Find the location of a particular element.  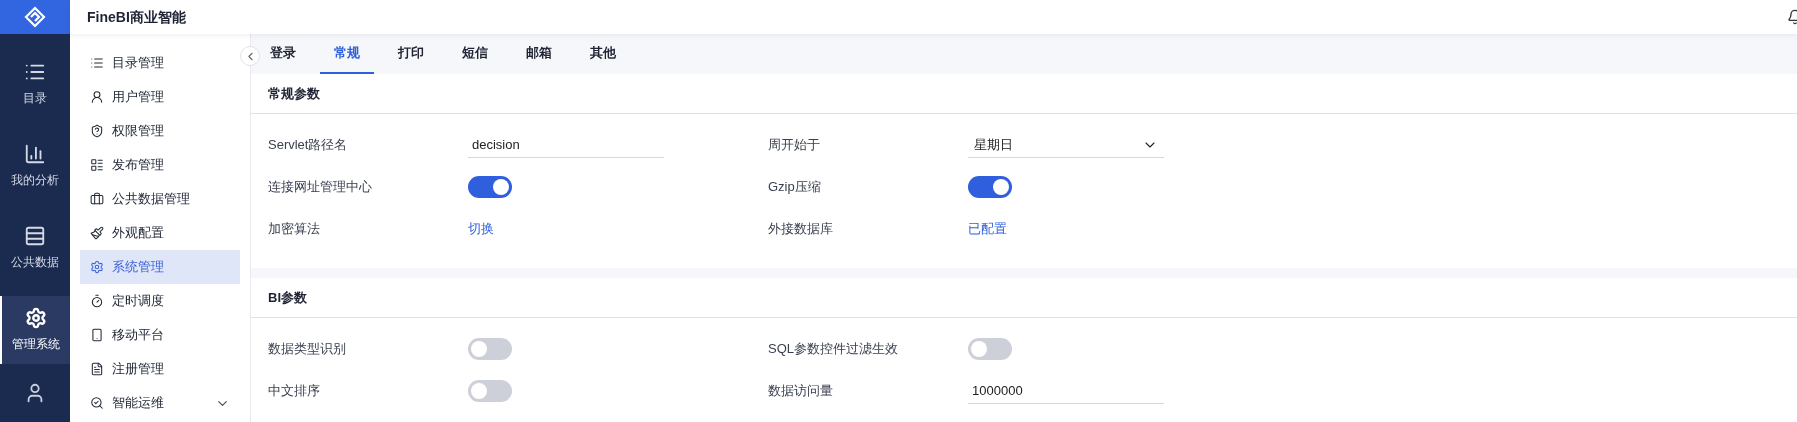

sidebar-item: 外观配置 is located at coordinates (160, 233).